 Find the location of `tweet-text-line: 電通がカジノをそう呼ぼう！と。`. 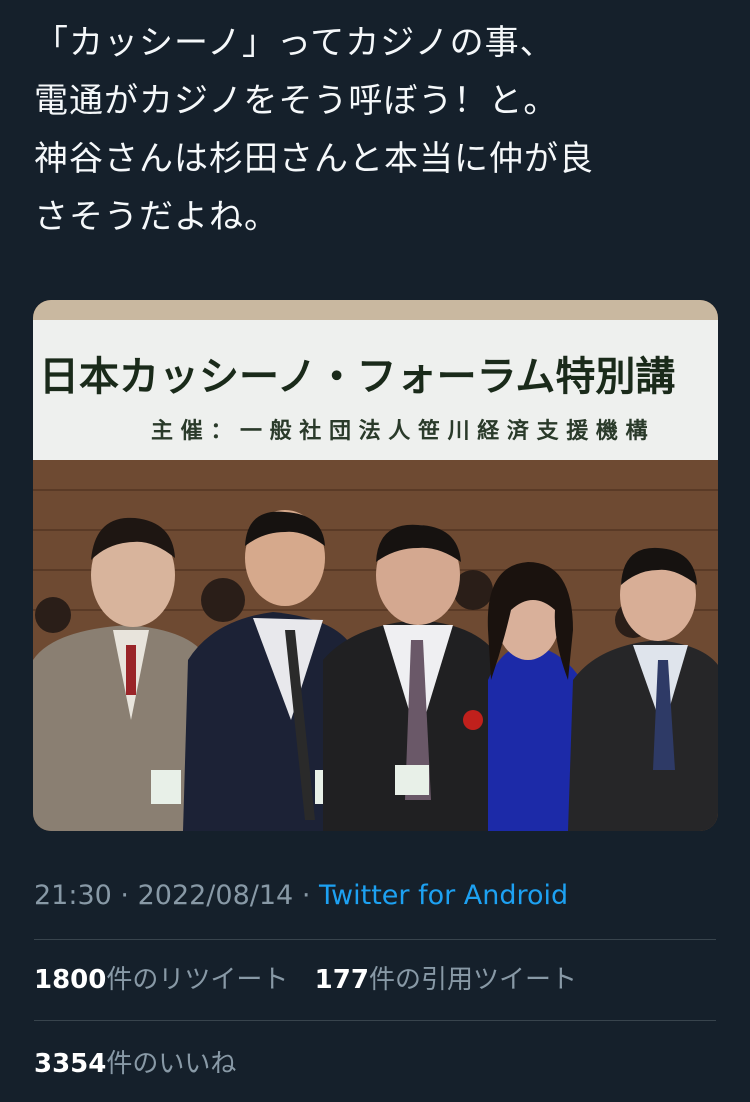

tweet-text-line: 電通がカジノをそう呼ぼう！と。 is located at coordinates (296, 101).